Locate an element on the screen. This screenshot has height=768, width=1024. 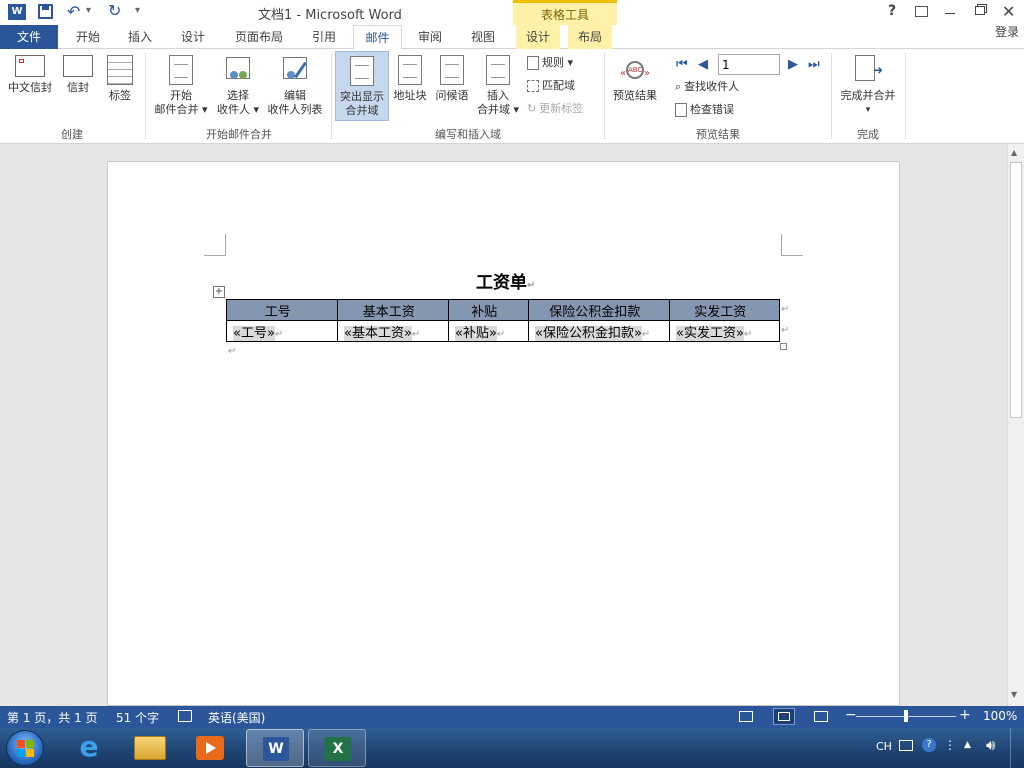
envelope-label: 信封 is located at coordinates (78, 87).